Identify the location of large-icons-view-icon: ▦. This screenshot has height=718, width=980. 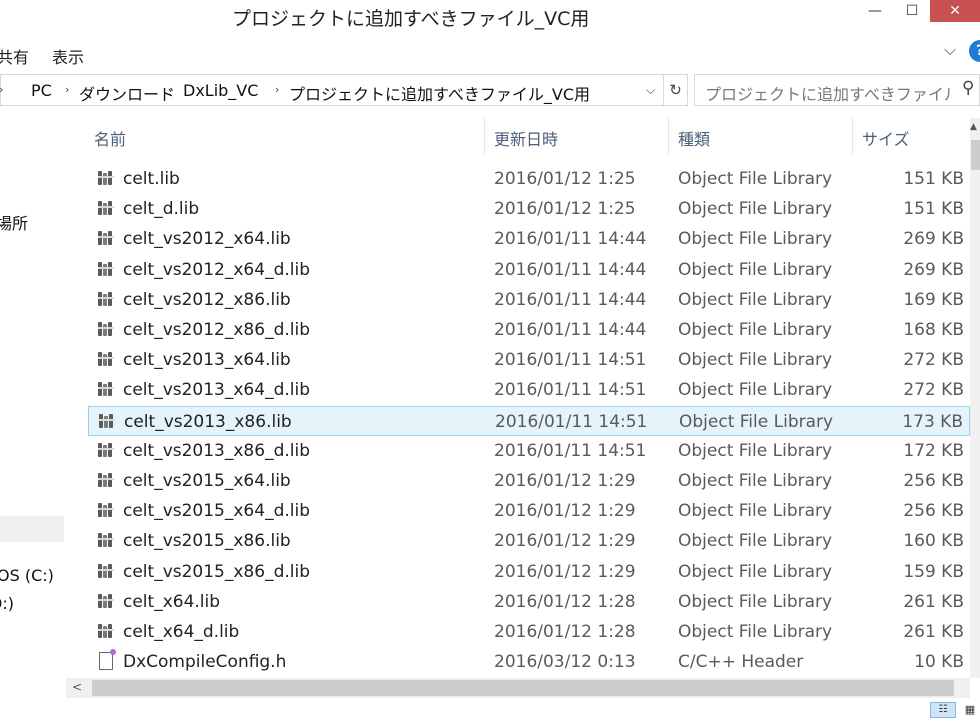
(970, 710).